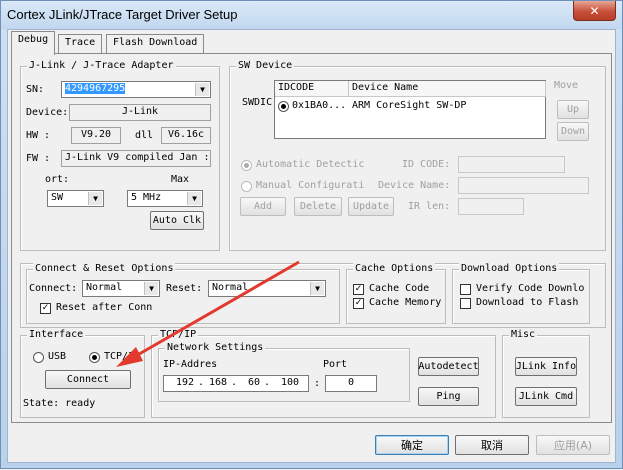  What do you see at coordinates (394, 268) in the screenshot?
I see `cache-options-title: Cache Options` at bounding box center [394, 268].